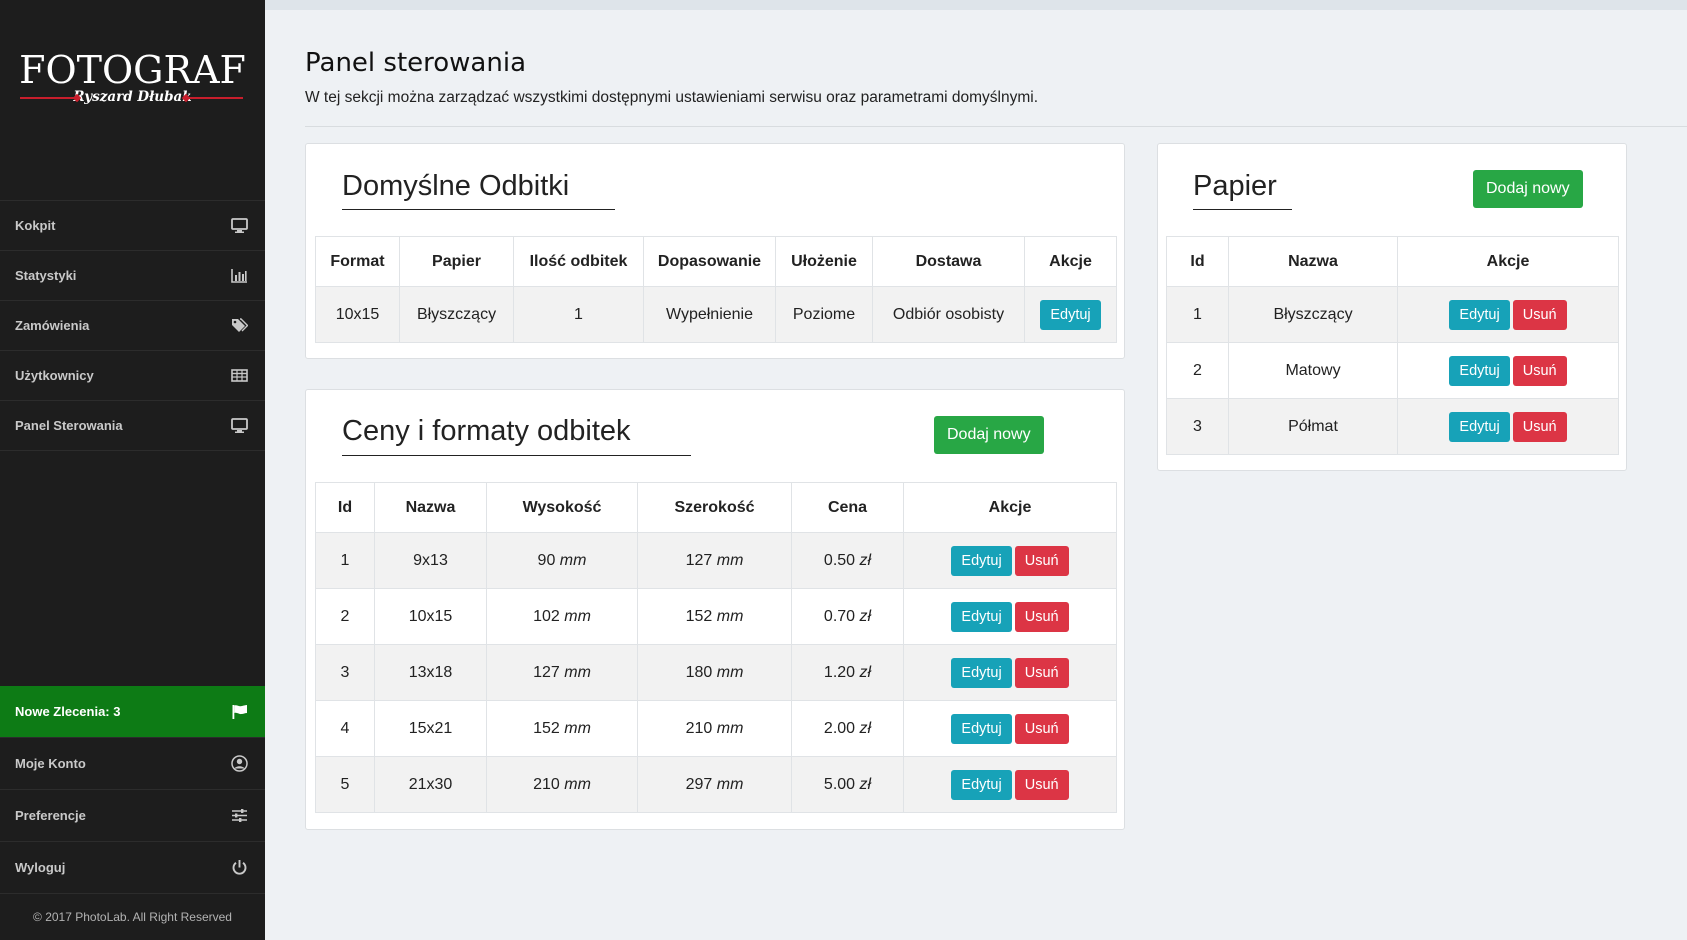  I want to click on cell-name: 15x21, so click(430, 728).